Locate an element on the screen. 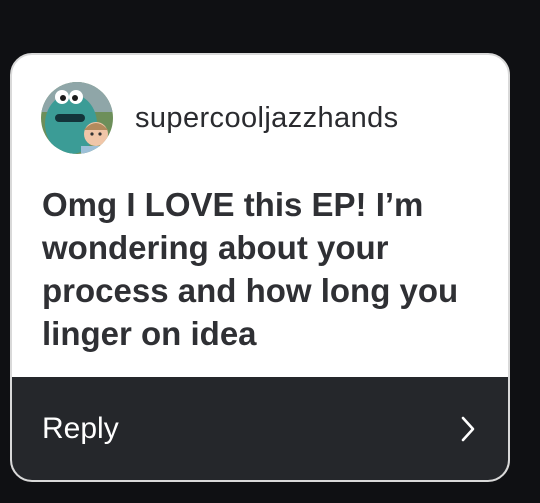  chevron-right-icon is located at coordinates (468, 429).